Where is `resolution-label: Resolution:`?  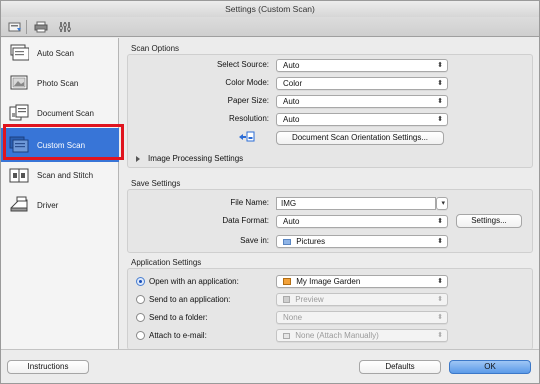 resolution-label: Resolution: is located at coordinates (248, 118).